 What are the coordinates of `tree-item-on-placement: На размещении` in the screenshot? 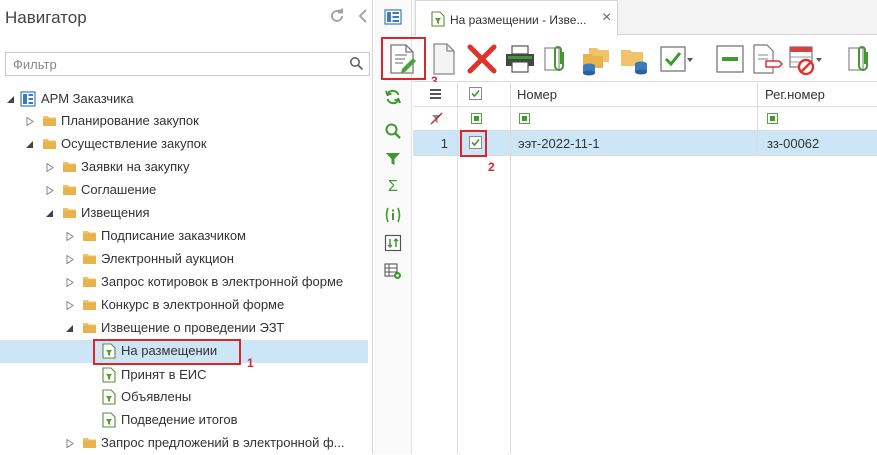 It's located at (184, 351).